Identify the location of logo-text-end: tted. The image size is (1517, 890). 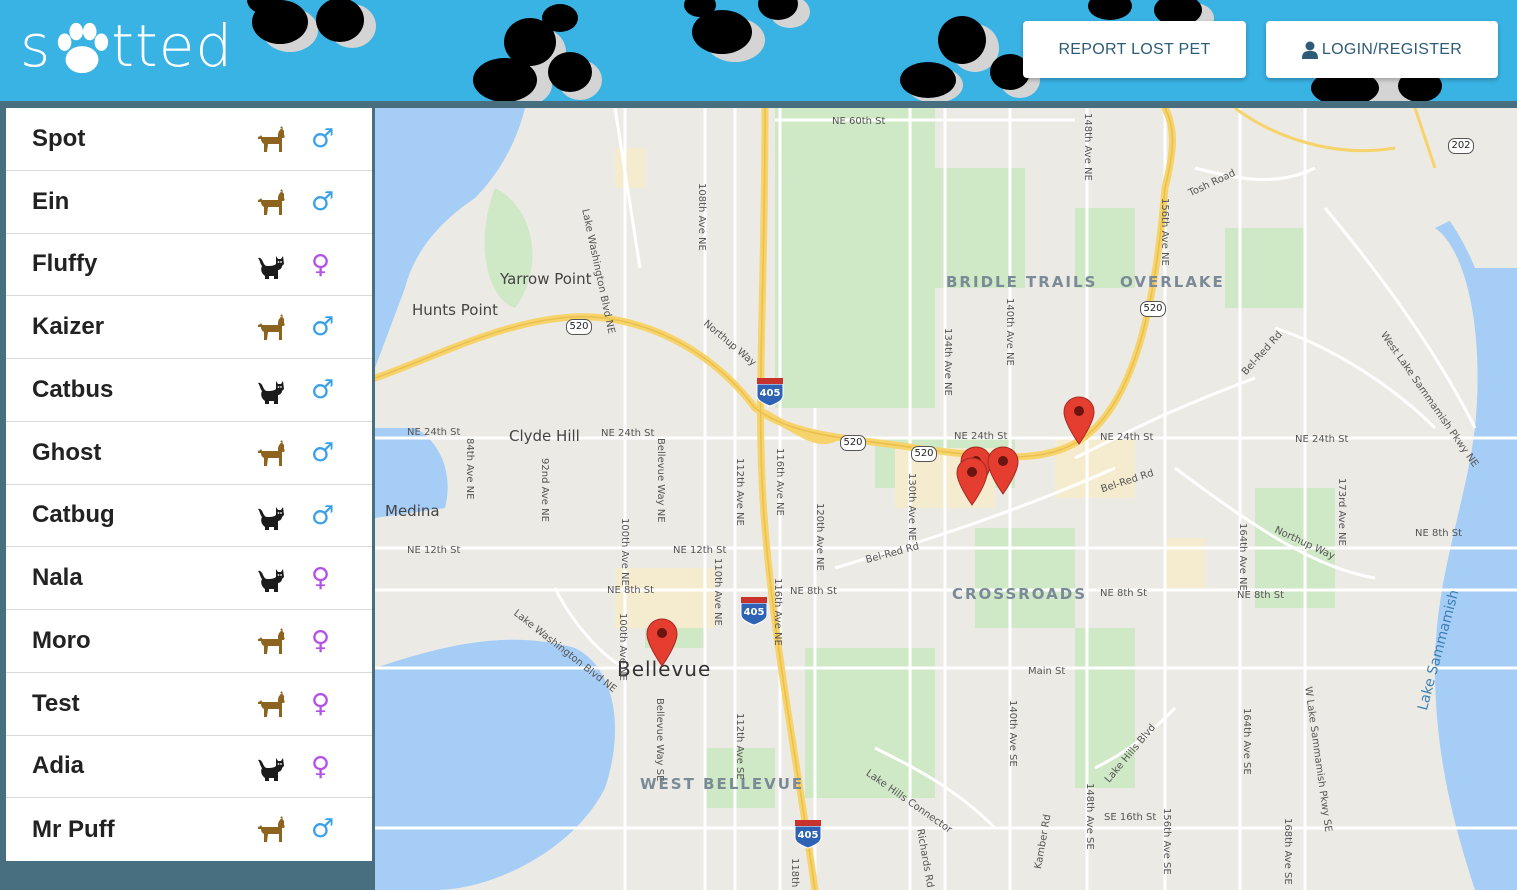
(172, 46).